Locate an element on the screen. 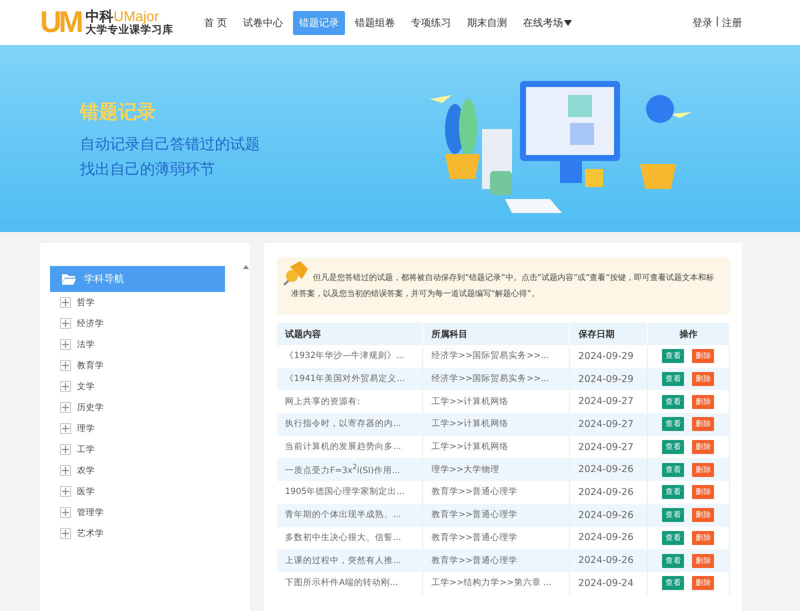 This screenshot has height=611, width=800. table-cell: 2024-09-29 is located at coordinates (609, 379).